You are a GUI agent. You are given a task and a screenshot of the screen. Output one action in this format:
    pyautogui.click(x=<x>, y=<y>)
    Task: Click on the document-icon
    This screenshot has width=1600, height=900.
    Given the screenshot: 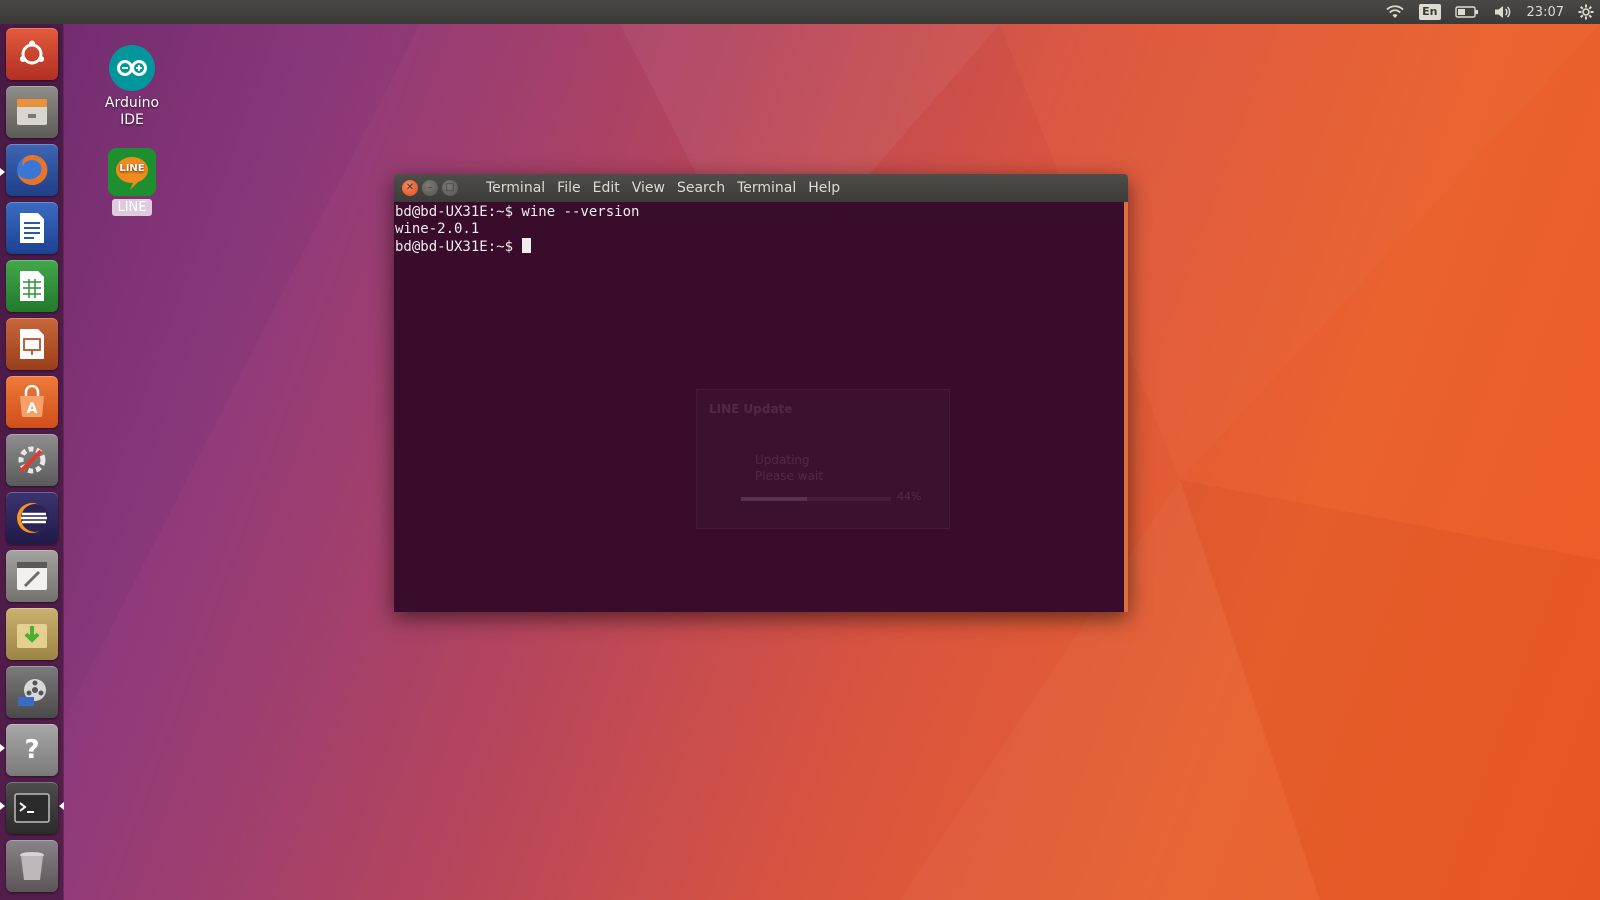 What is the action you would take?
    pyautogui.click(x=32, y=228)
    